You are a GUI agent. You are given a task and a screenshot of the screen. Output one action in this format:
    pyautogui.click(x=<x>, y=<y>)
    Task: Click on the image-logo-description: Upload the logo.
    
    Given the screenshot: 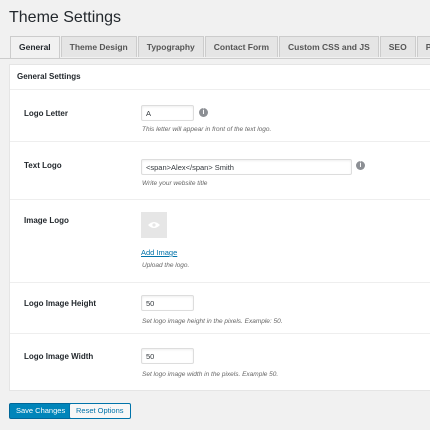 What is the action you would take?
    pyautogui.click(x=166, y=265)
    